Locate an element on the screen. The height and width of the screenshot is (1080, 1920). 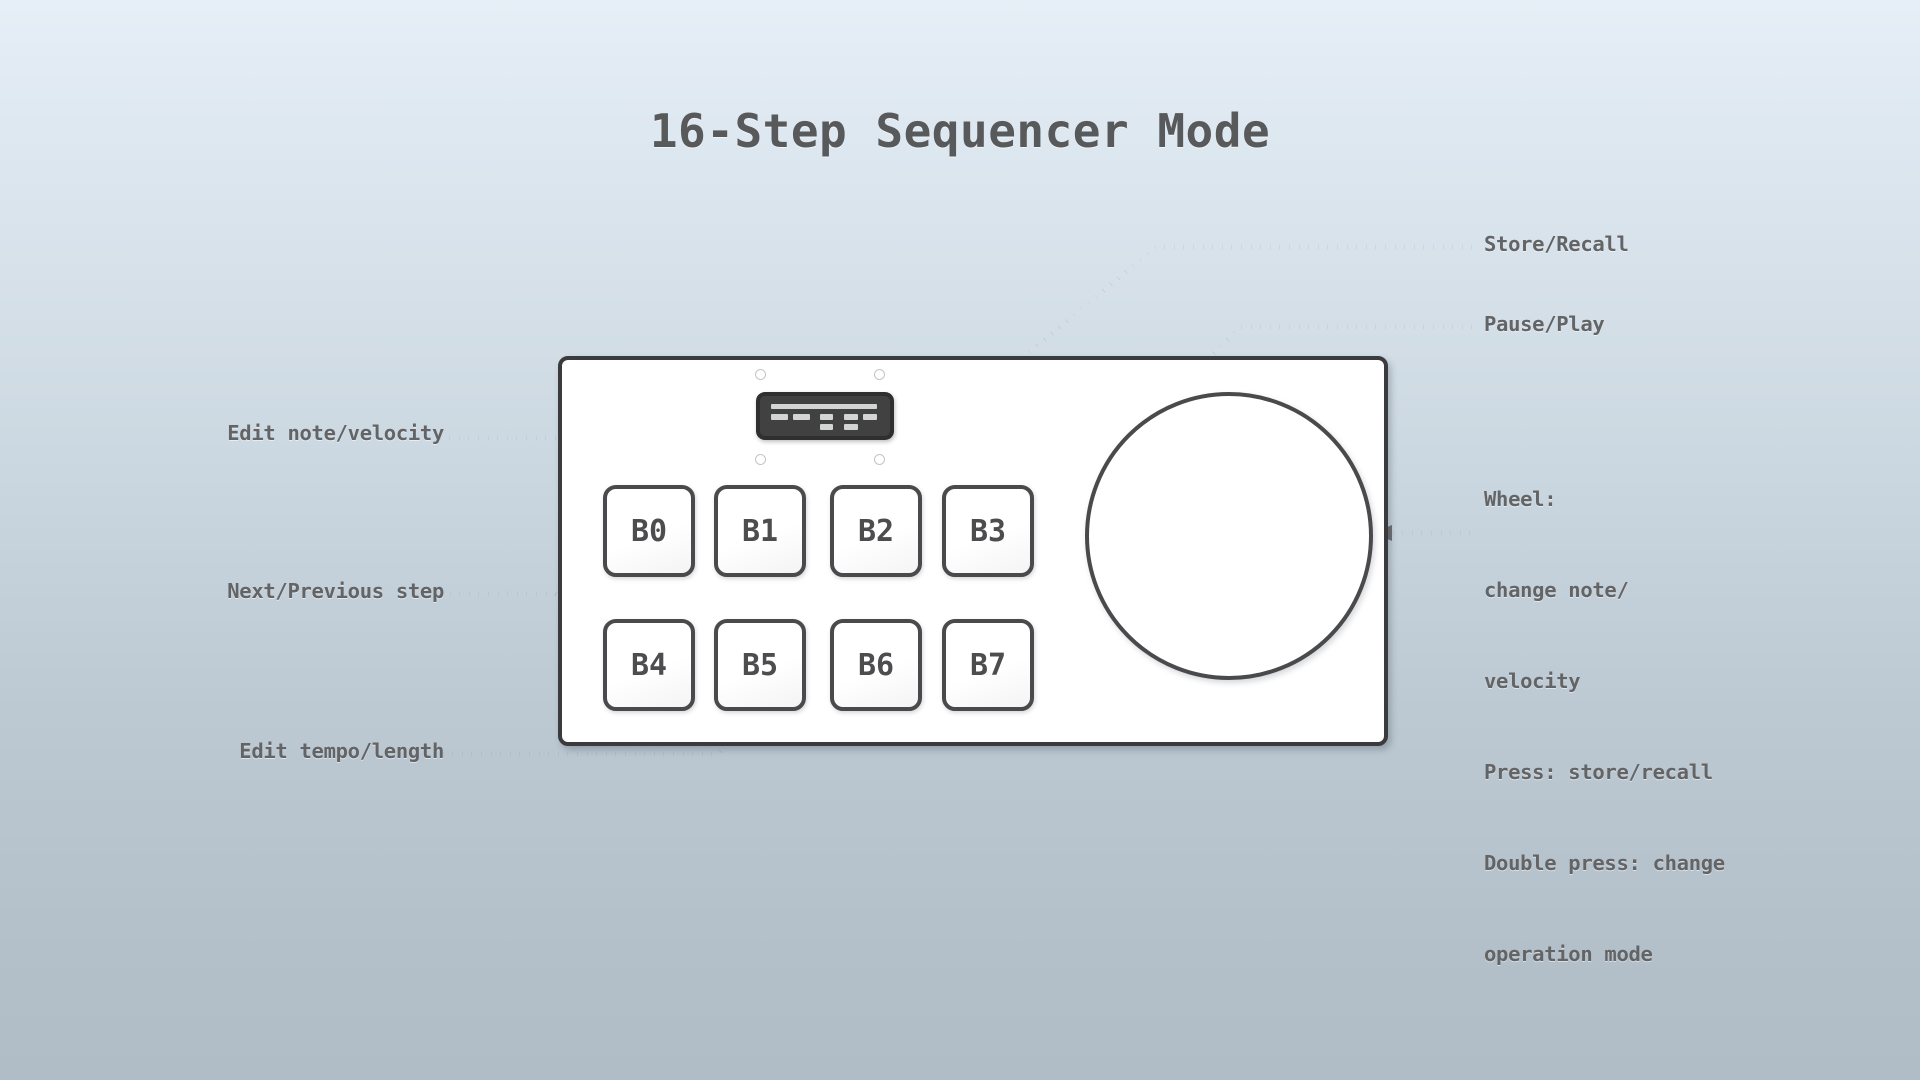
pad-label-b2: B2 is located at coordinates (876, 531).